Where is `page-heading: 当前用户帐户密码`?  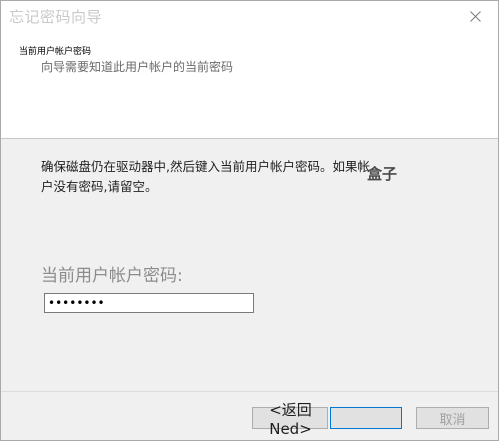 page-heading: 当前用户帐户密码 is located at coordinates (55, 52).